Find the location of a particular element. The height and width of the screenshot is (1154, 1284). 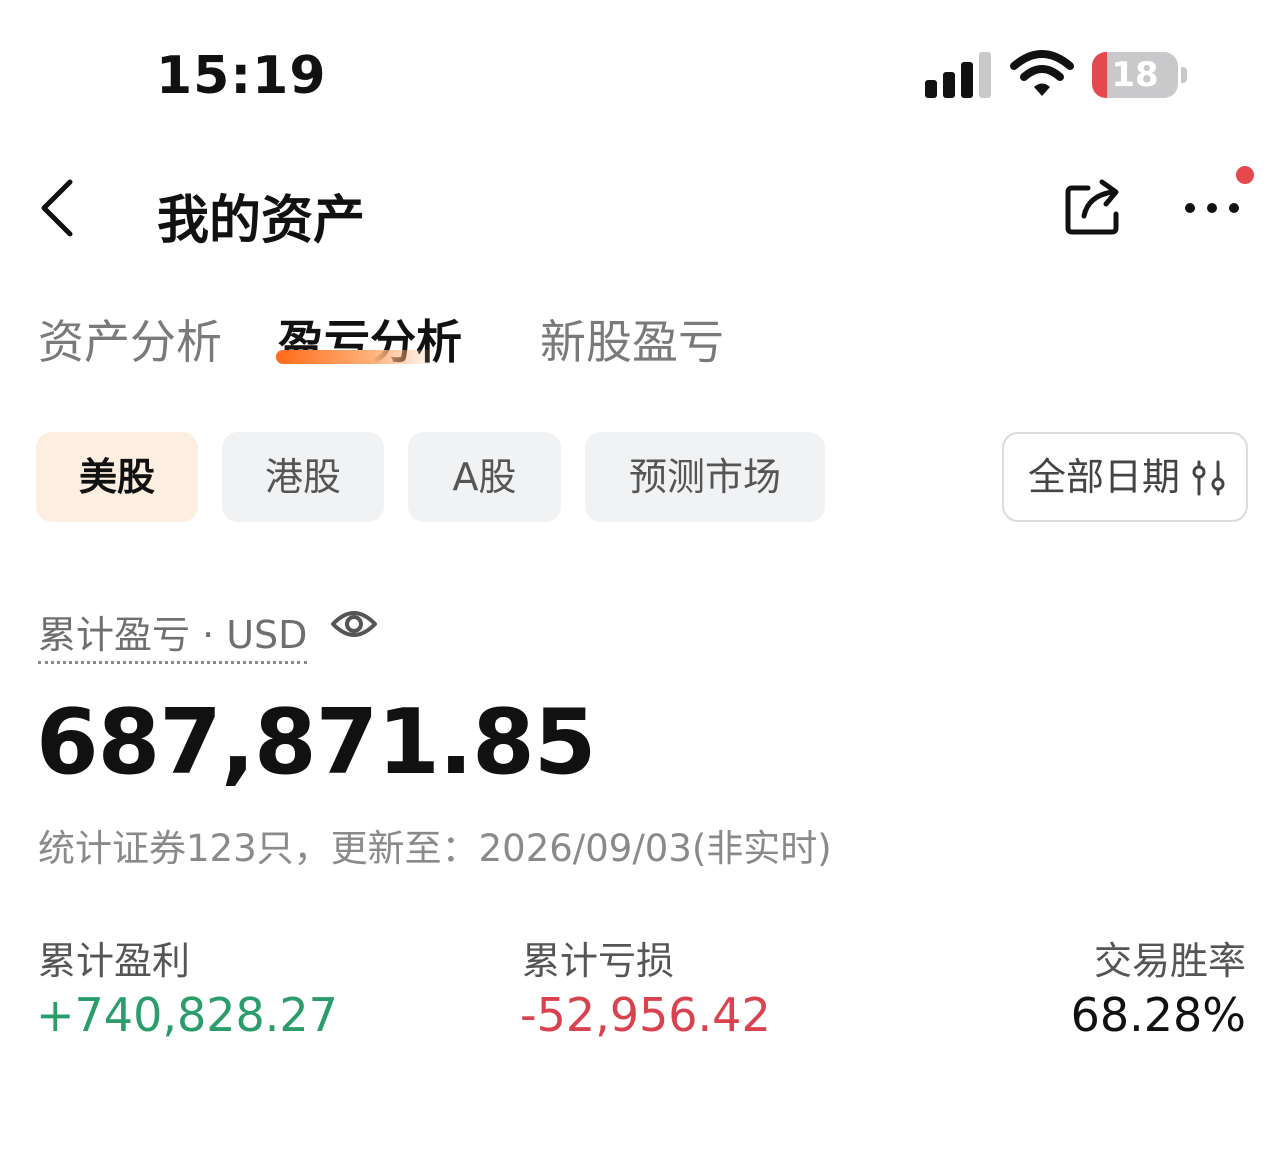

date-filter-button: 全部日期 is located at coordinates (1125, 477).